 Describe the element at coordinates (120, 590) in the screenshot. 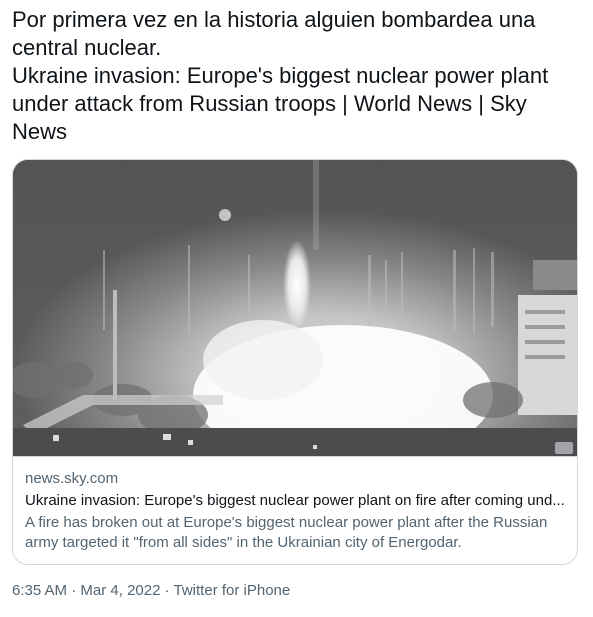

I see `tweet-date: Mar 4, 2022` at that location.